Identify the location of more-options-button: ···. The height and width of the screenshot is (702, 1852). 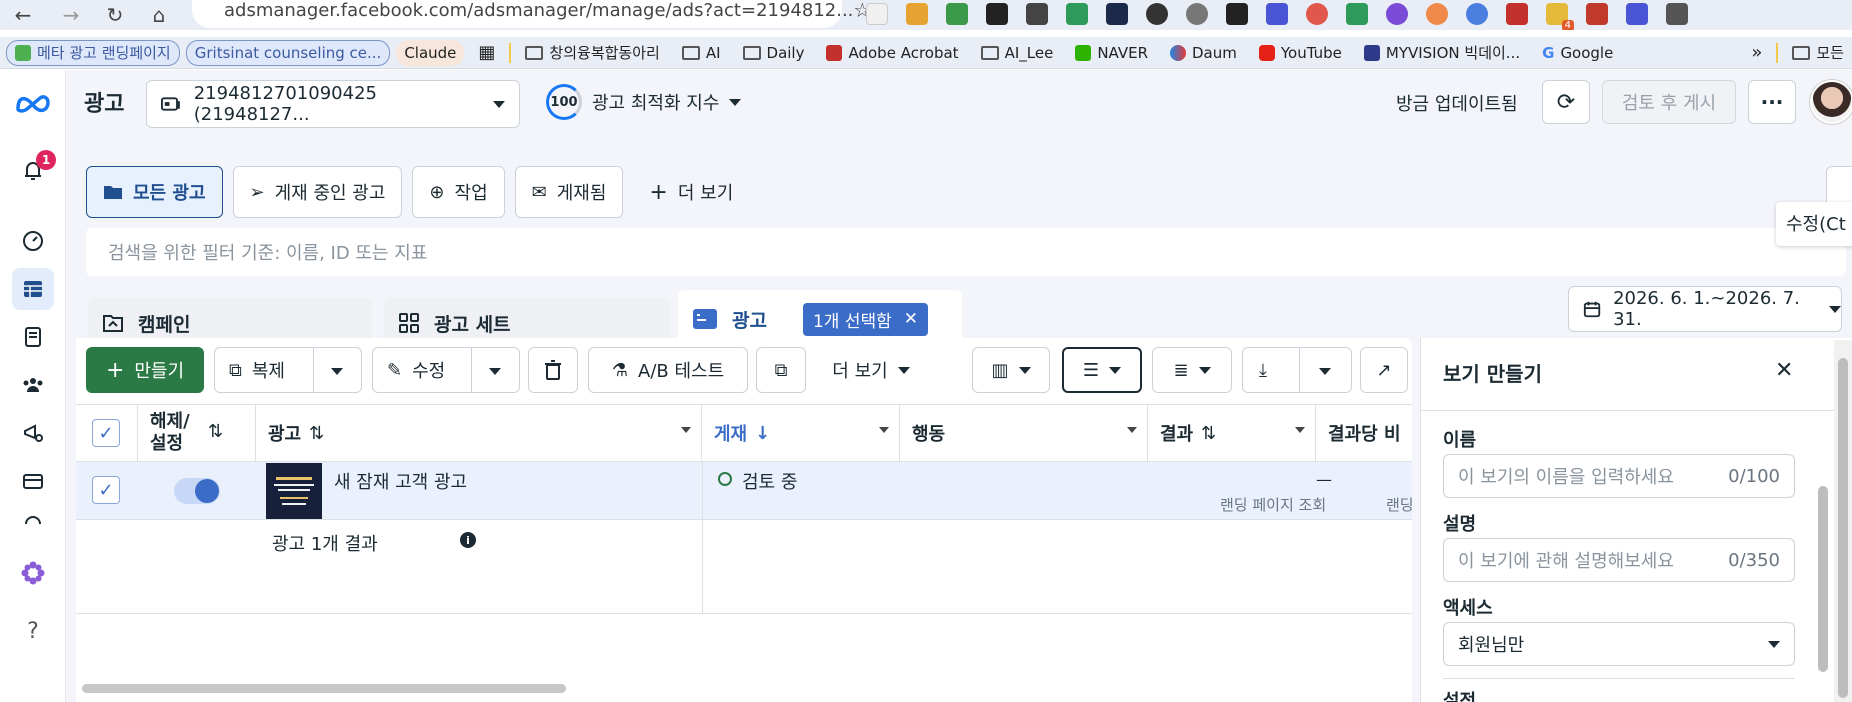
(1772, 102).